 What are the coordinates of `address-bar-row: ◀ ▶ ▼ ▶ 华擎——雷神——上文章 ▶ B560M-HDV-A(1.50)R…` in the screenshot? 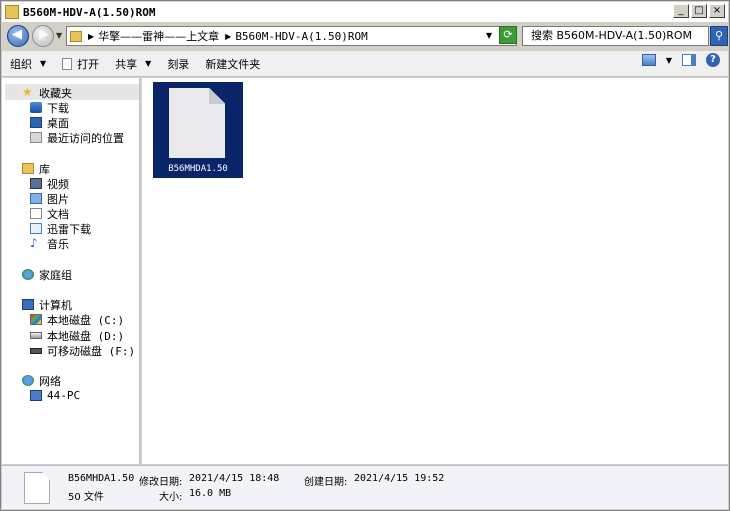 It's located at (365, 36).